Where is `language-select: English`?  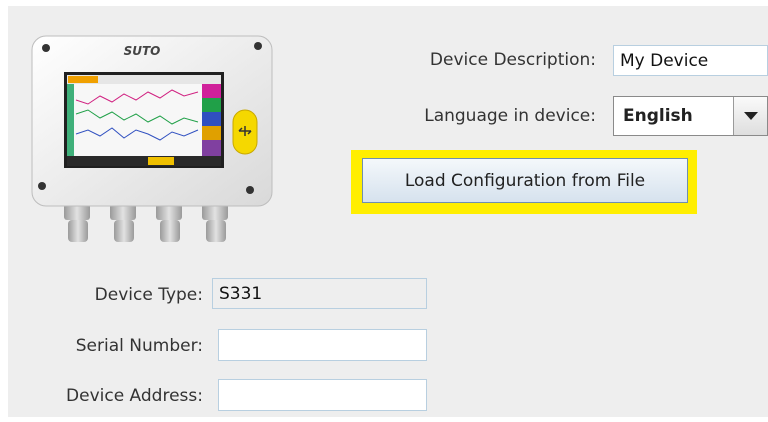
language-select: English is located at coordinates (690, 116).